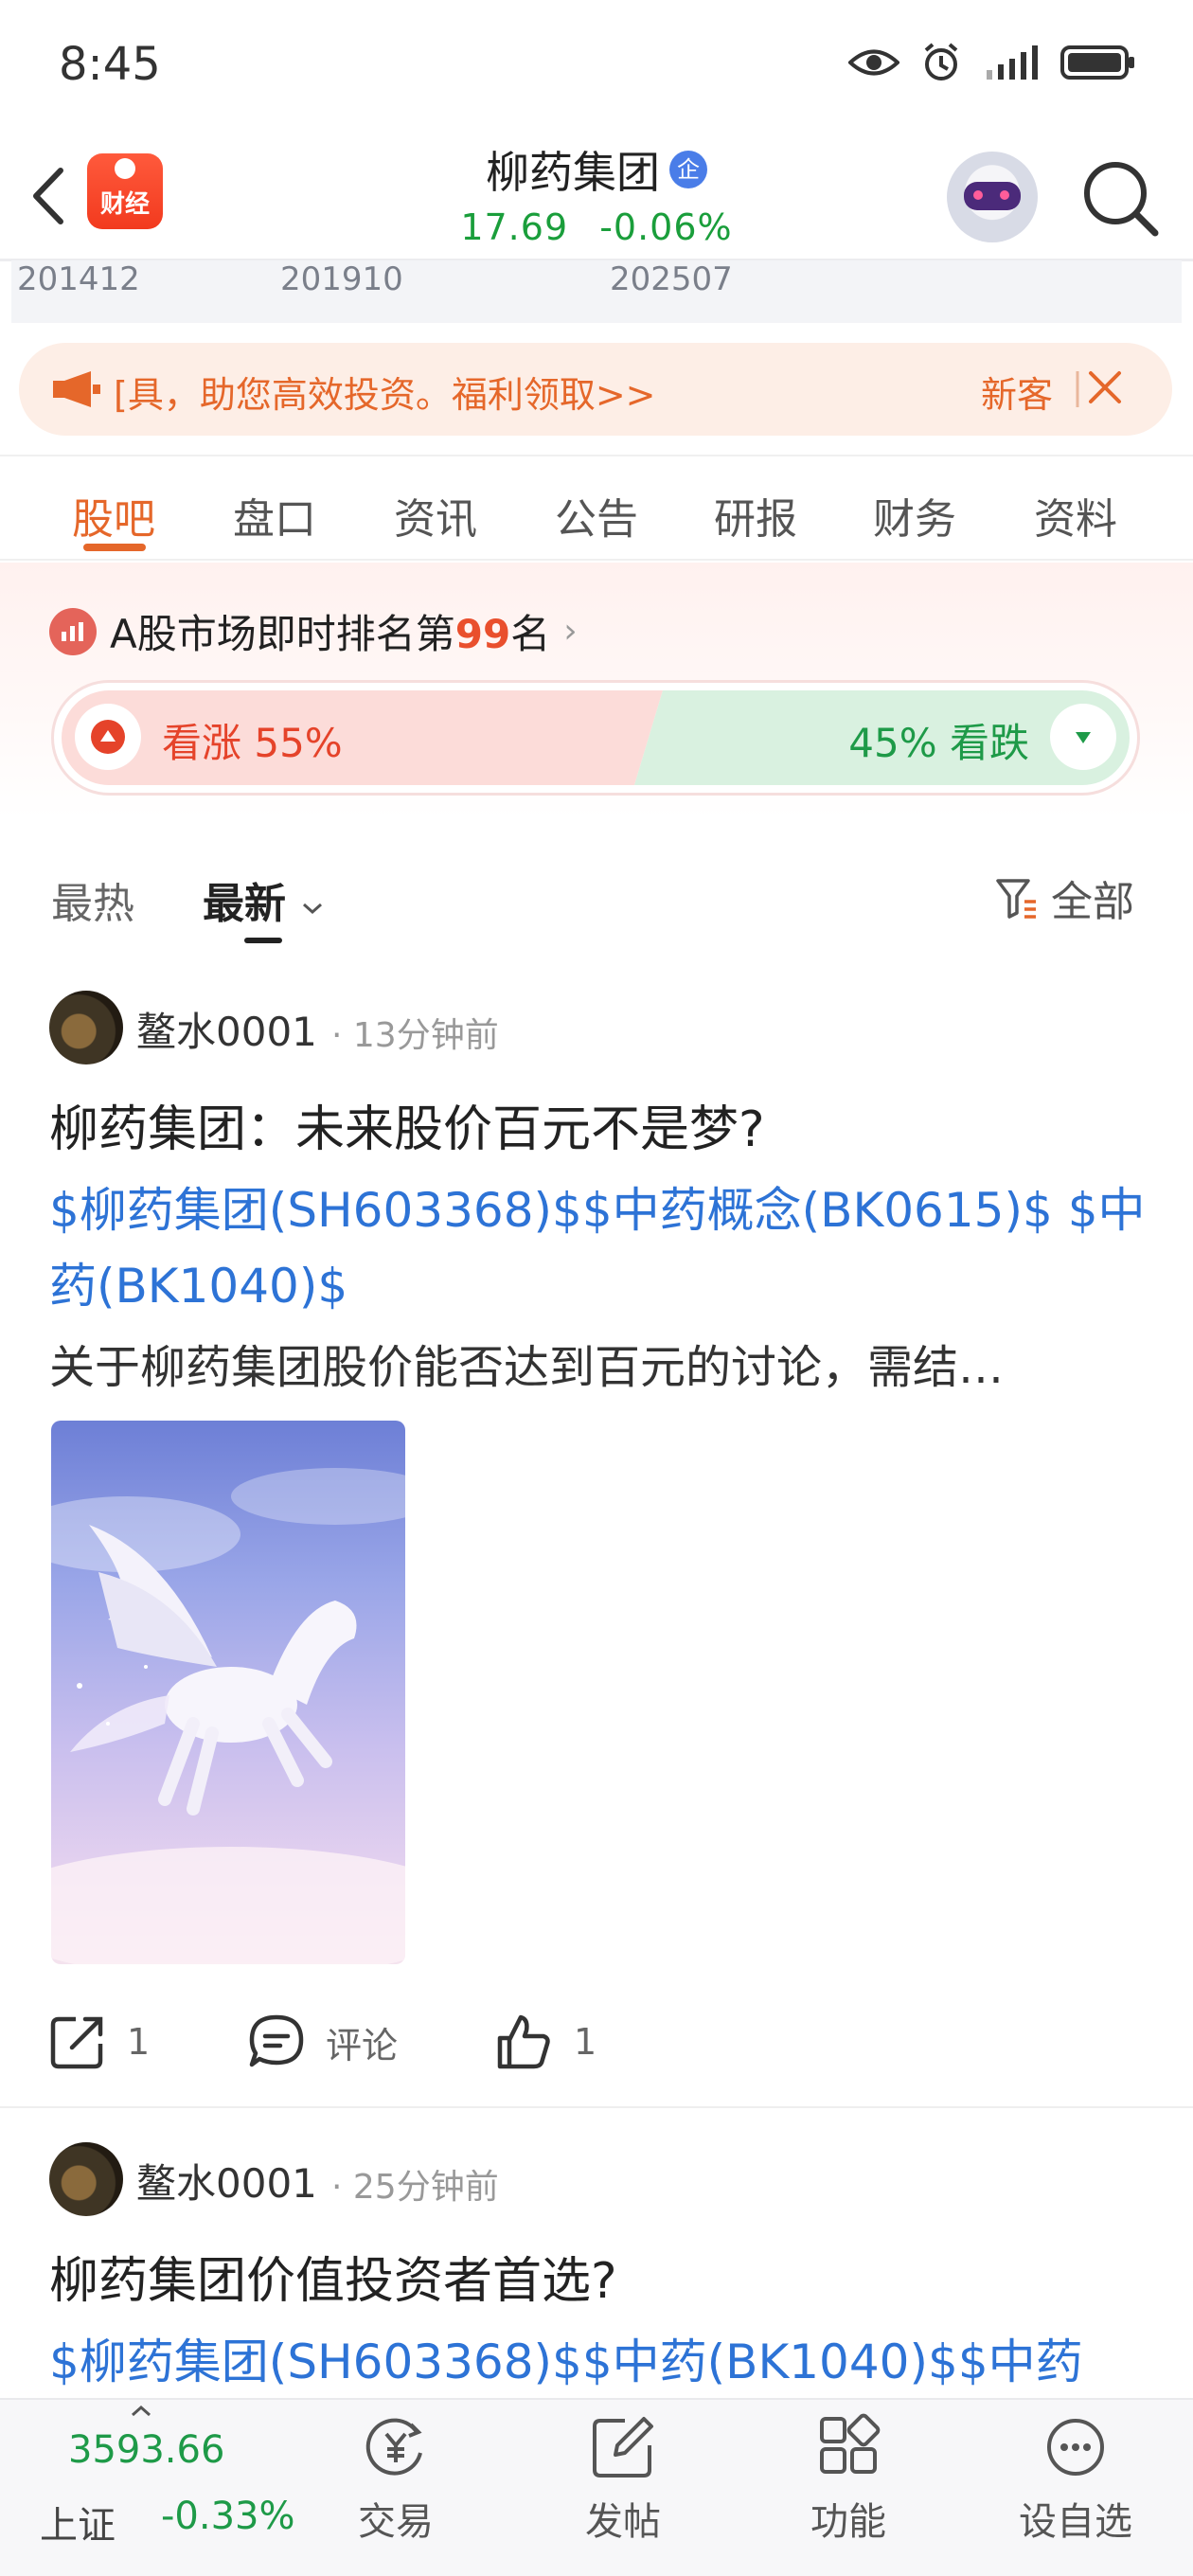  What do you see at coordinates (850, 2443) in the screenshot?
I see `grid-icon` at bounding box center [850, 2443].